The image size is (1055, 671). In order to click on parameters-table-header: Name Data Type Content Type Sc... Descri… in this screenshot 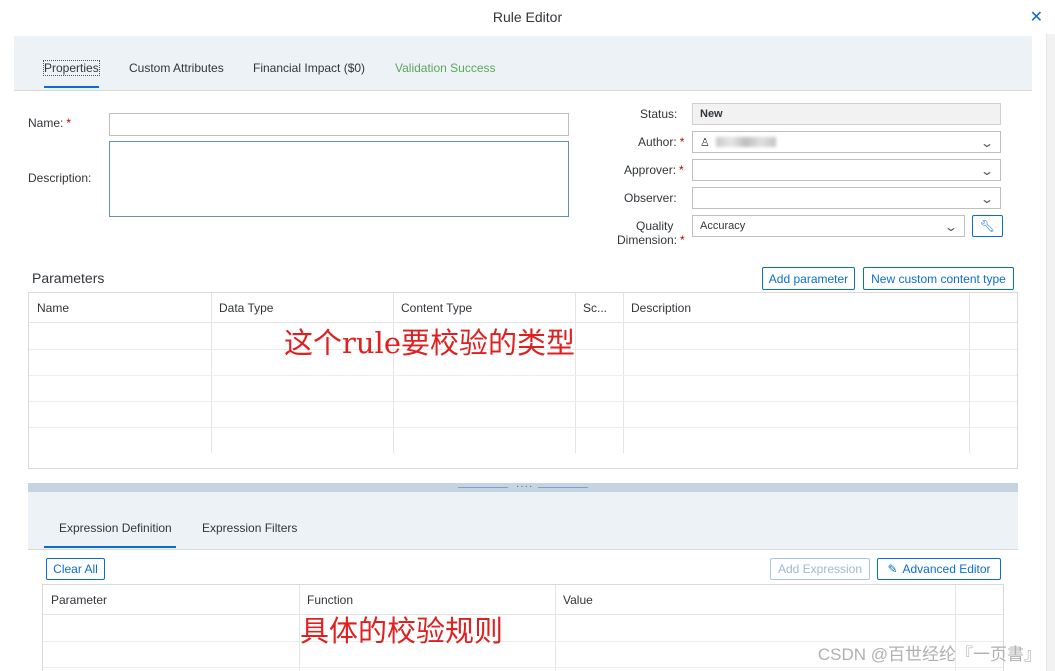, I will do `click(523, 308)`.